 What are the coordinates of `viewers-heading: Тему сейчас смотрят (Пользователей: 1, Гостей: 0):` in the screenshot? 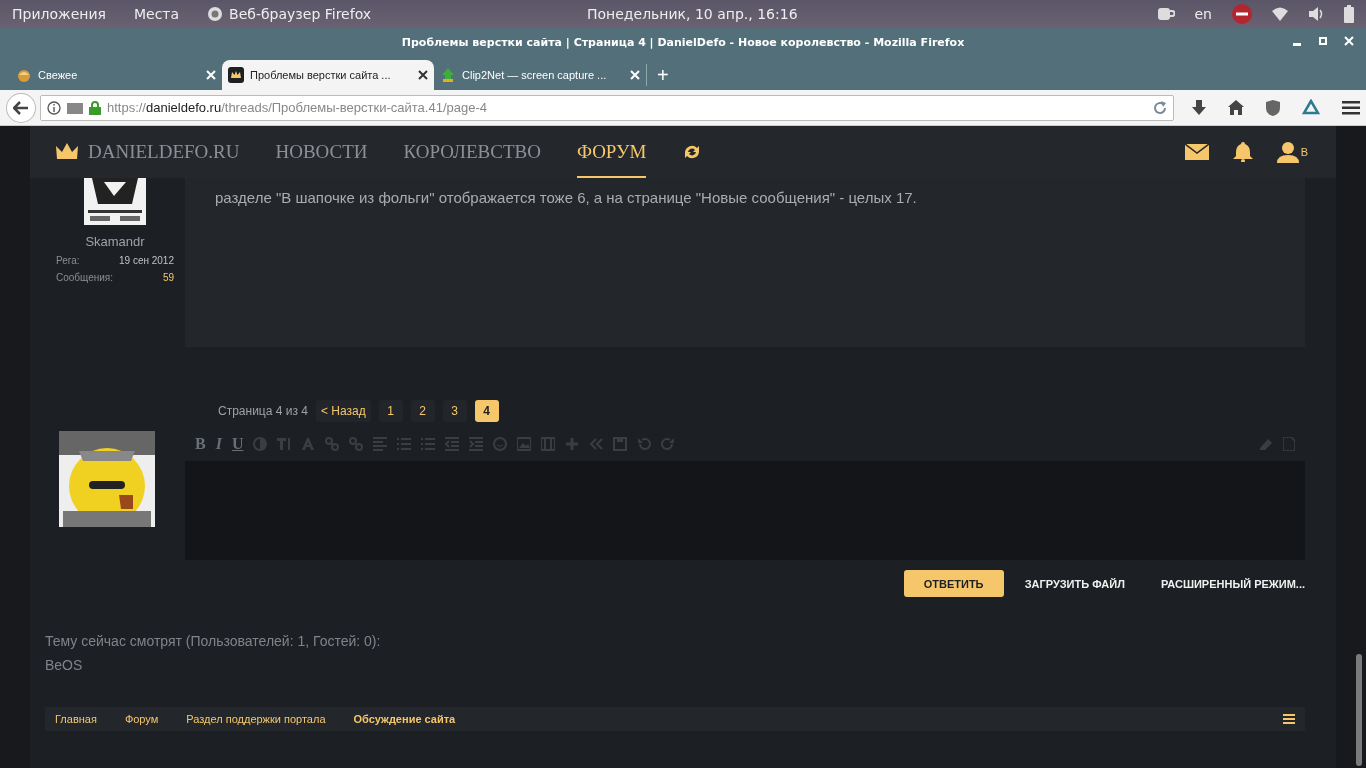 It's located at (213, 641).